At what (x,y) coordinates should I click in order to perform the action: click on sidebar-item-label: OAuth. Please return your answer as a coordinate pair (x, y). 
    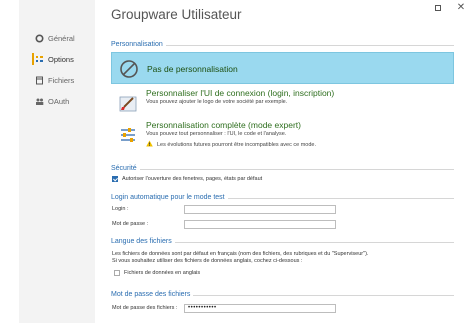
    Looking at the image, I should click on (59, 101).